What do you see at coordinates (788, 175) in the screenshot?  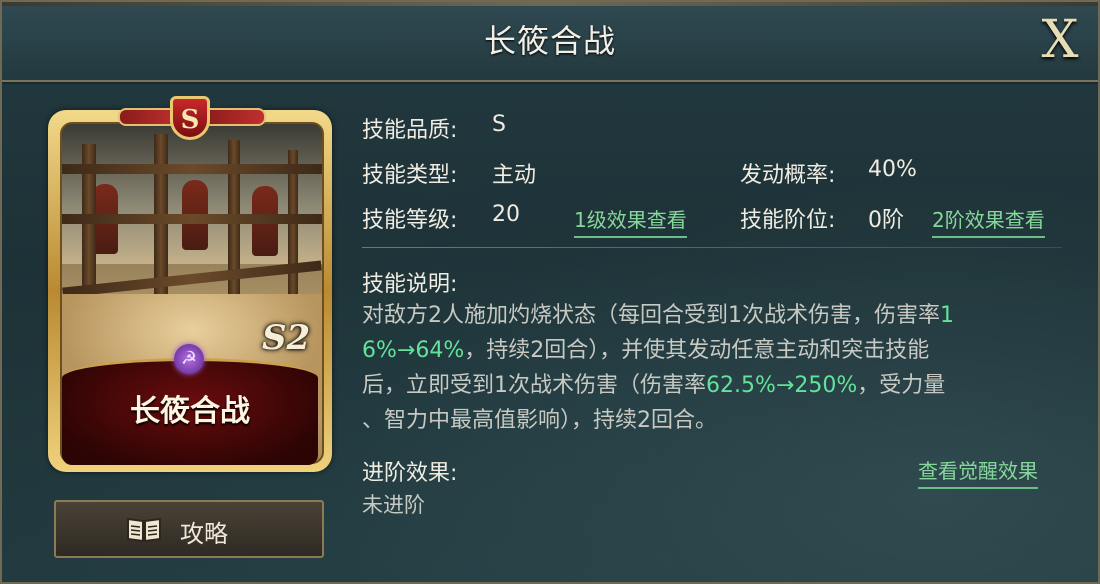 I see `rate-label: 发动概率:` at bounding box center [788, 175].